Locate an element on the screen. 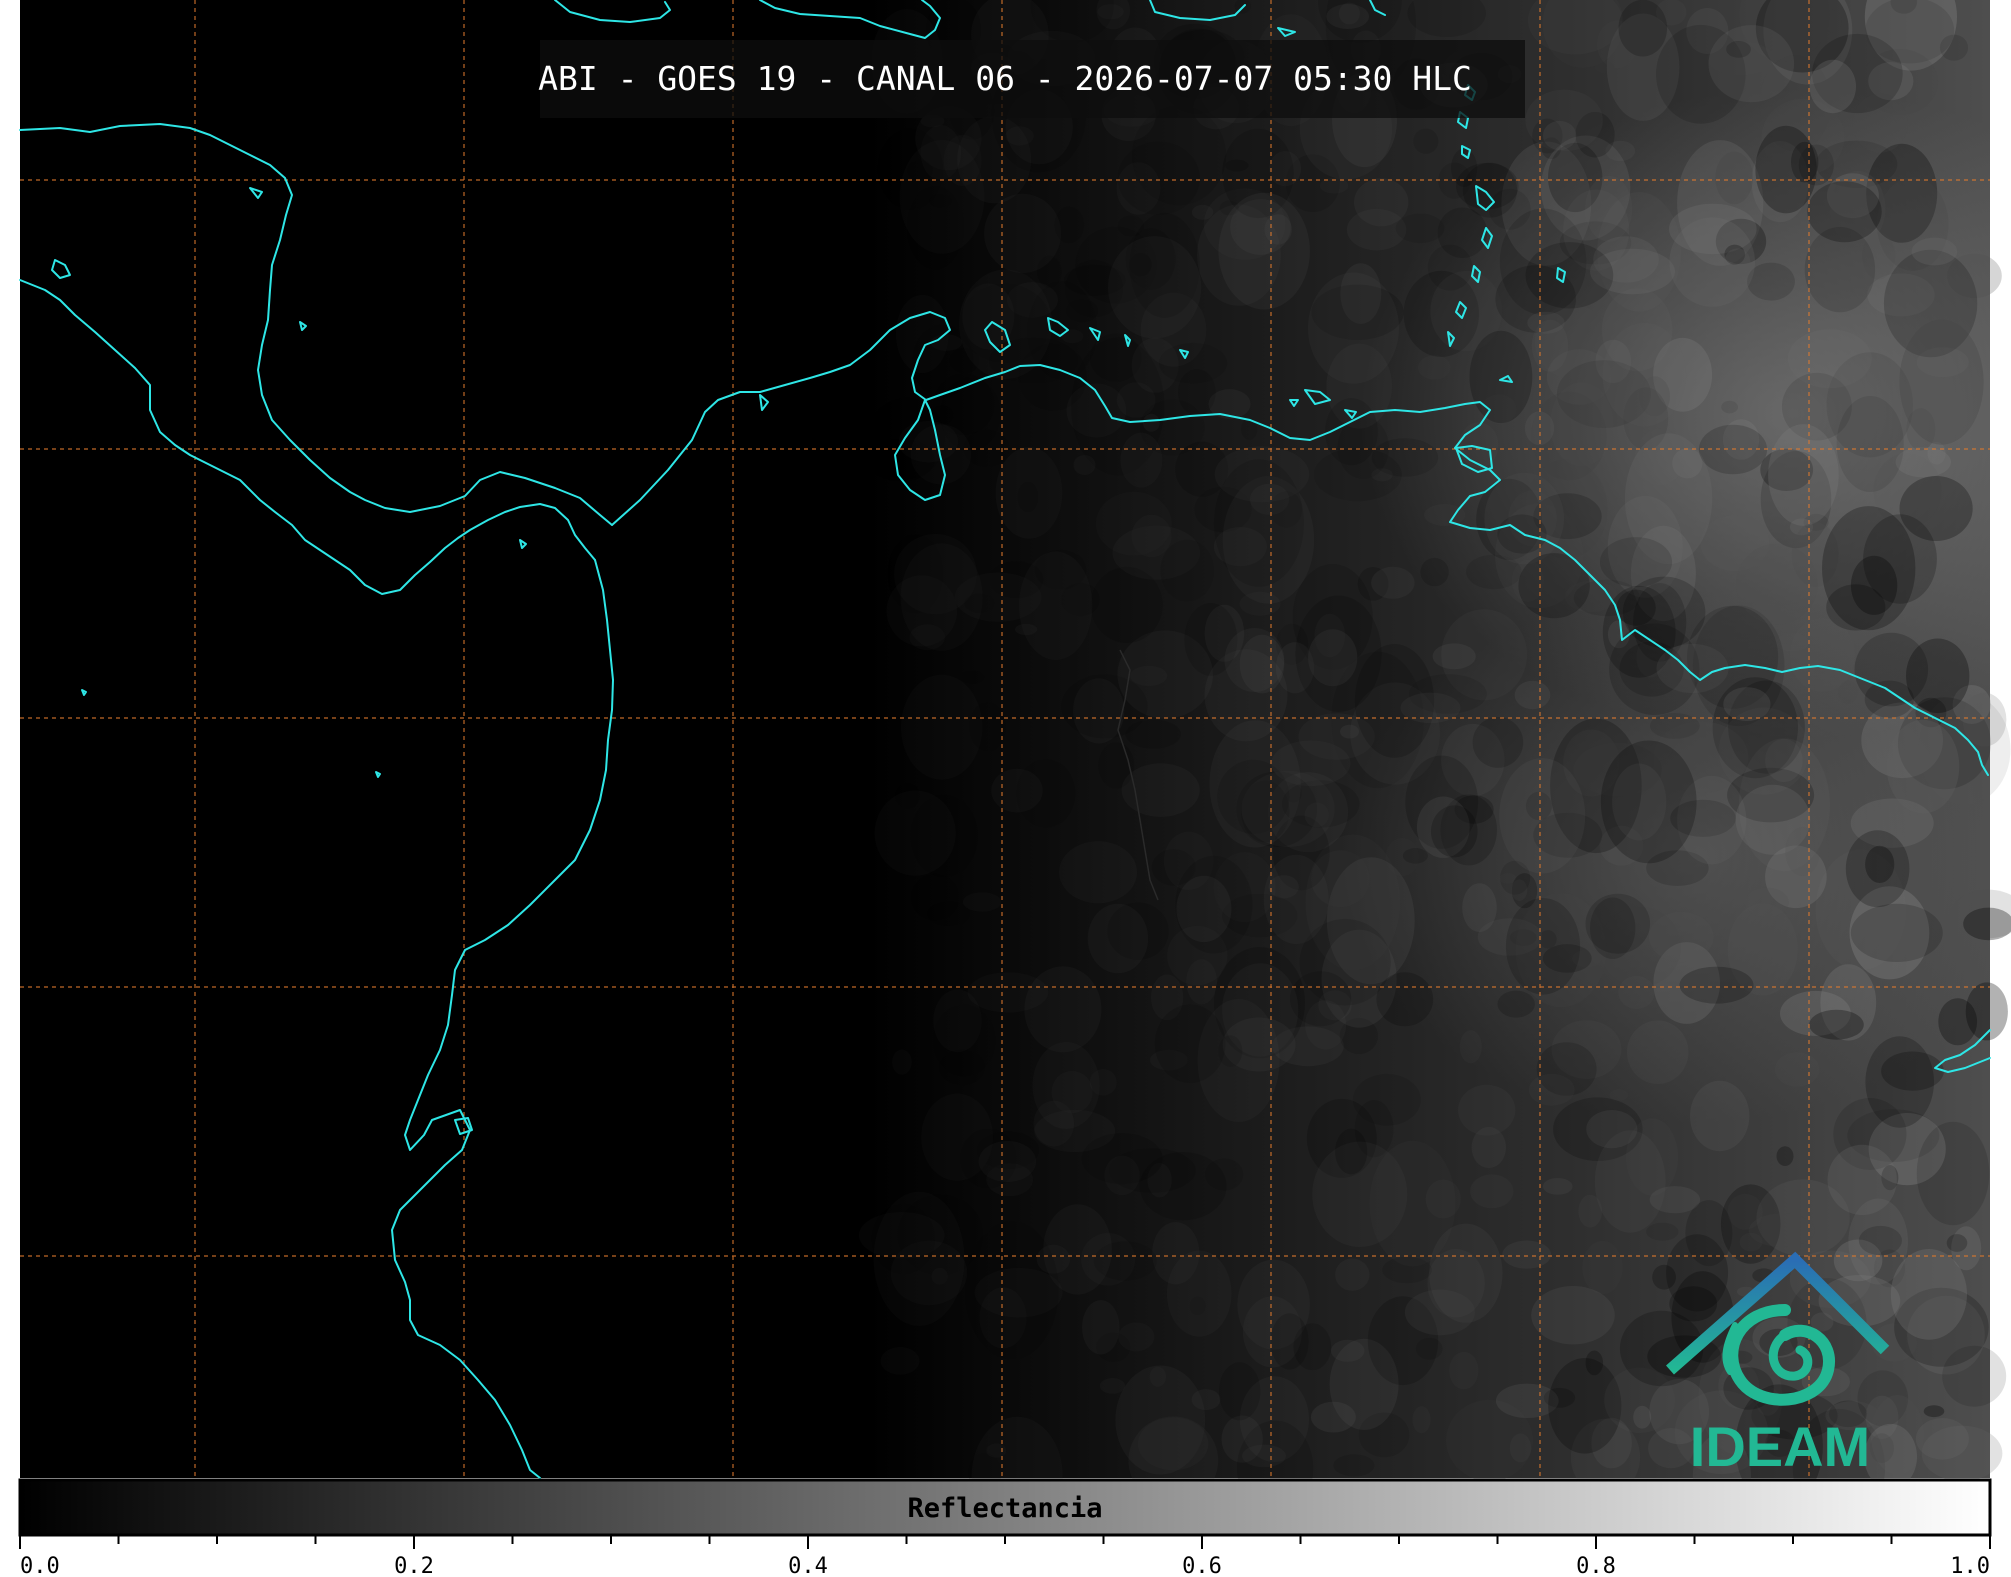 This screenshot has width=2011, height=1577. colorbar-tick-labels: 0.0 0.2 0.4 0.6 0.8 1.0 is located at coordinates (1005, 1565).